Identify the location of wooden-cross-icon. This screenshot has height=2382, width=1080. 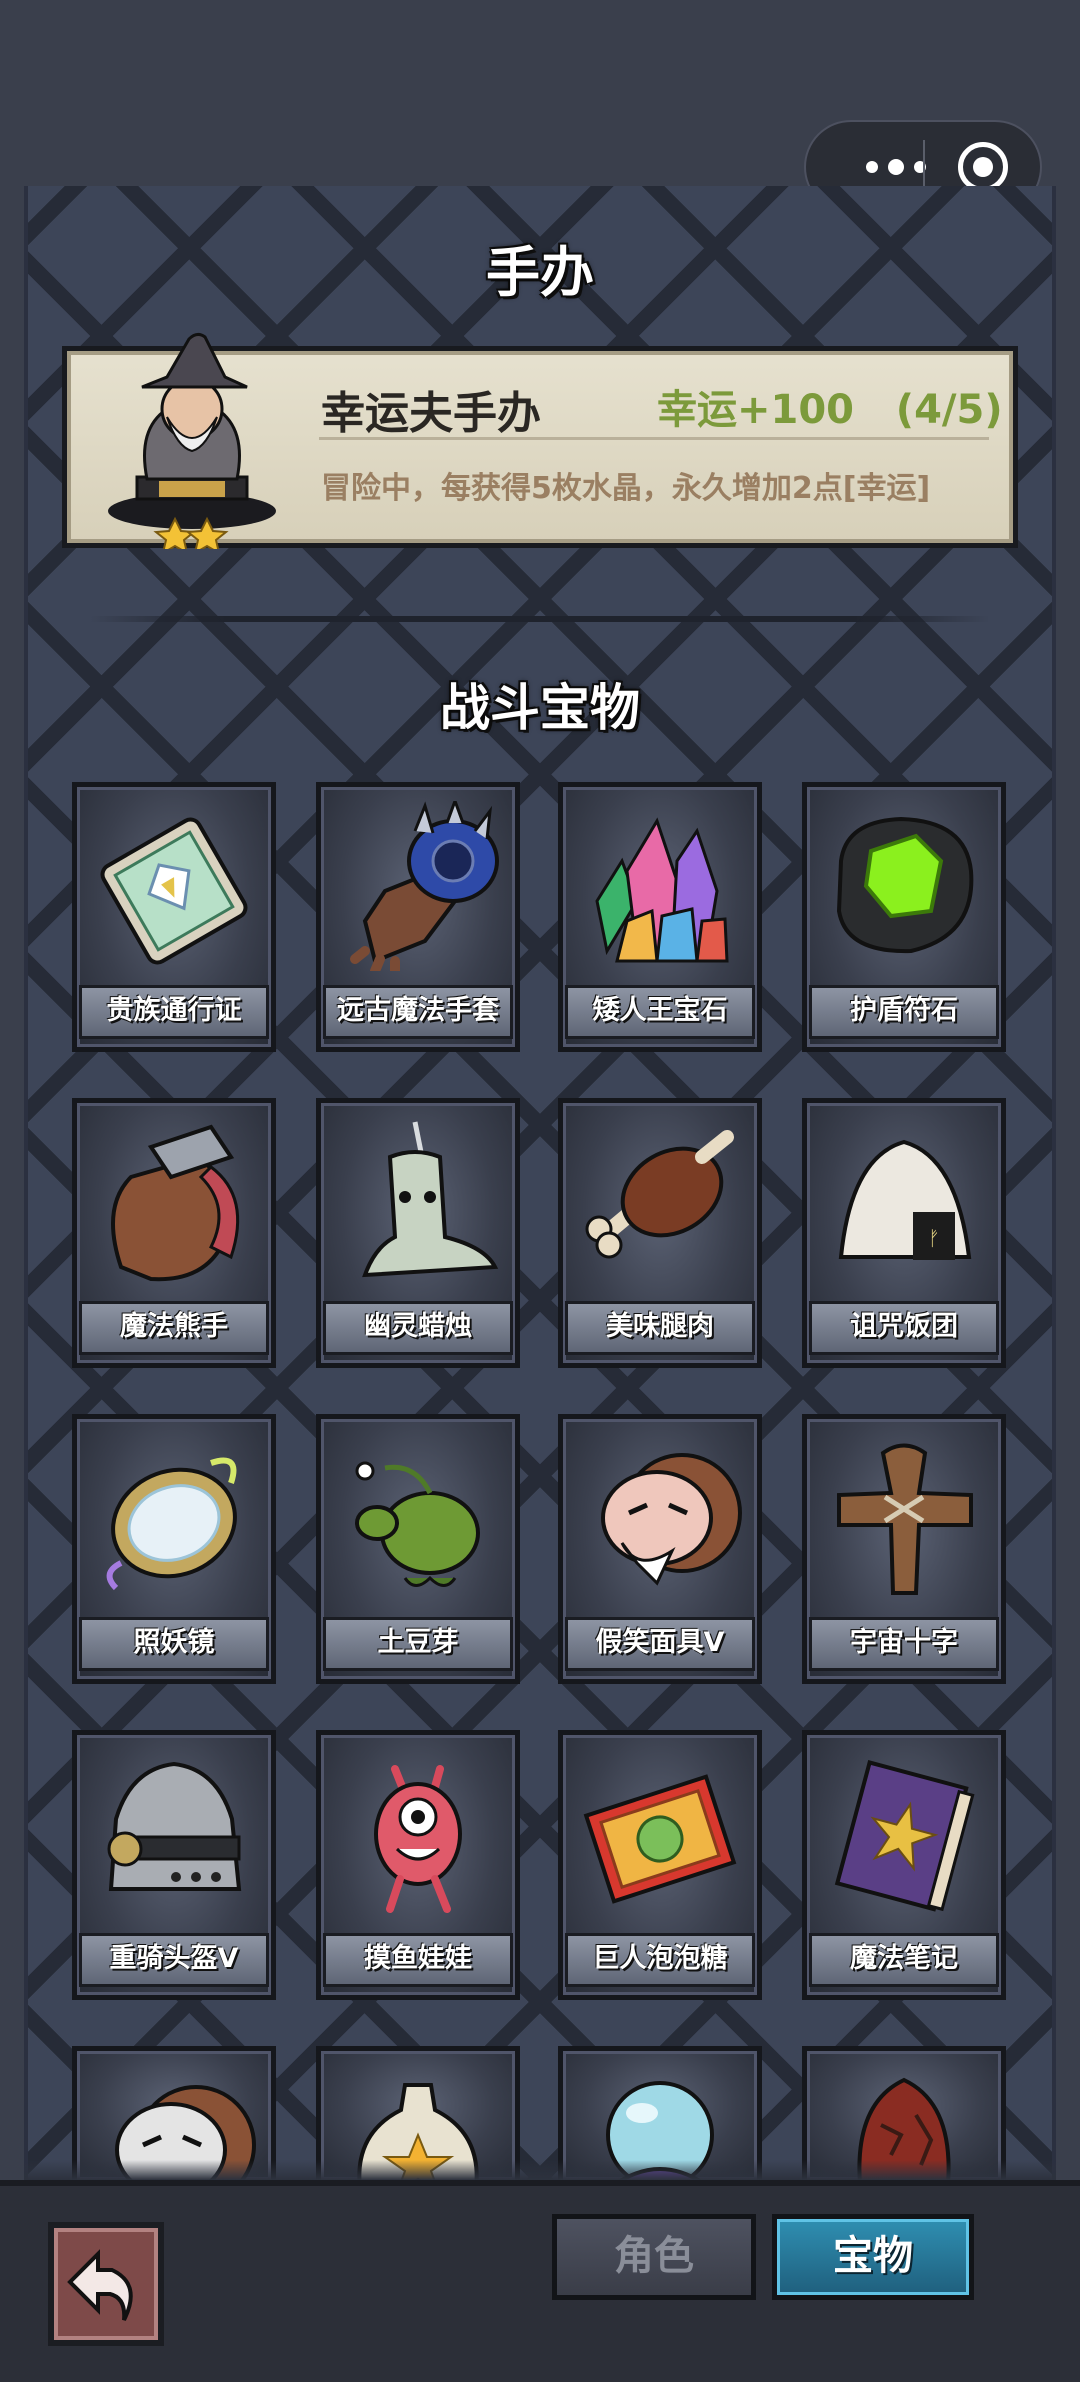
(905, 1519).